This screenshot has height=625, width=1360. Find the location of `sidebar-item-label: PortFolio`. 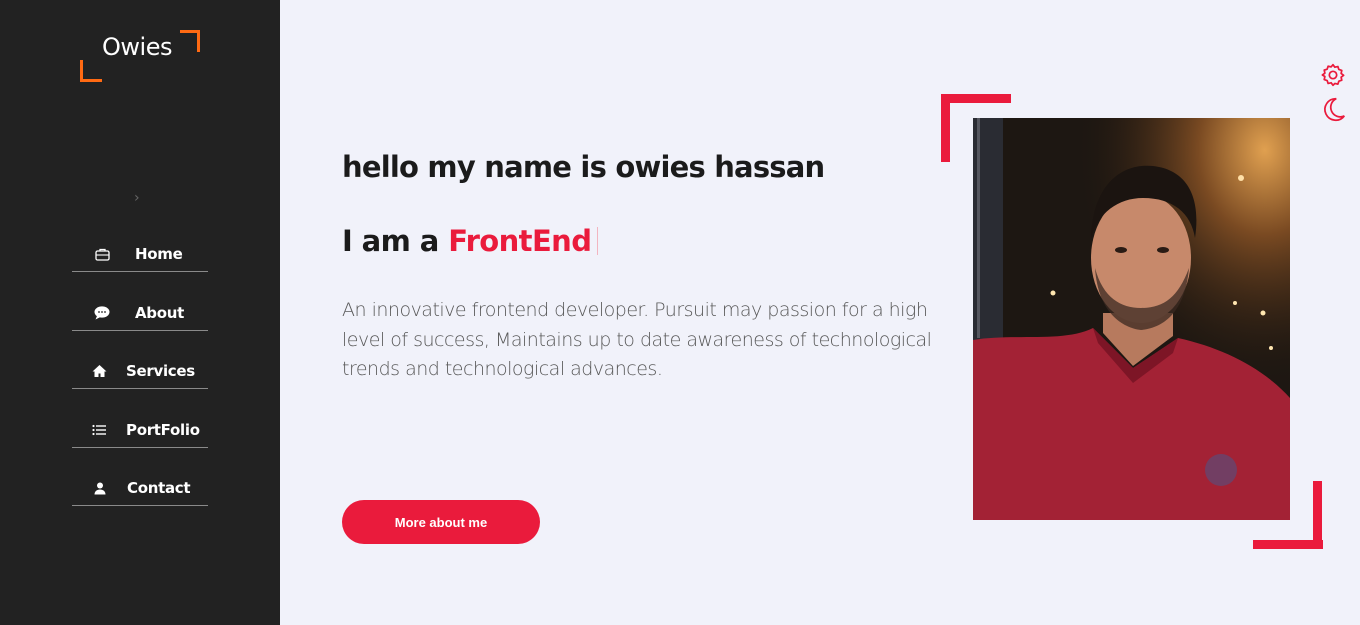

sidebar-item-label: PortFolio is located at coordinates (163, 429).